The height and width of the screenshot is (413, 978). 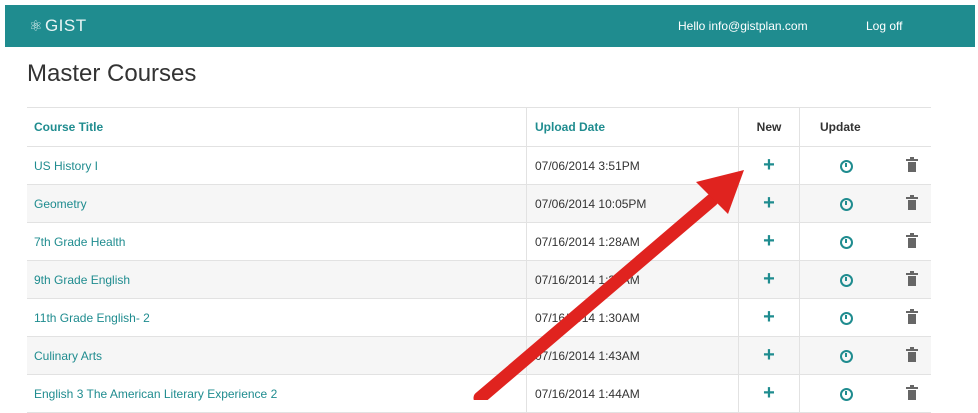 I want to click on user-greeting: Hello info@gistplan.com, so click(x=743, y=26).